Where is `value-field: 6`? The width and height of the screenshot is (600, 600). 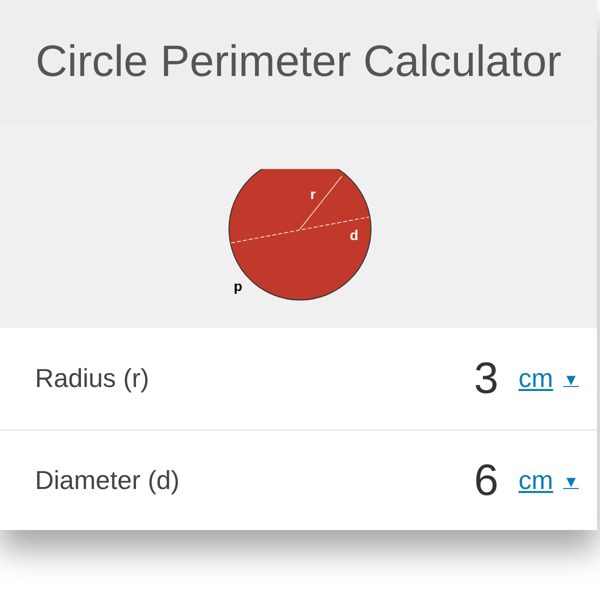 value-field: 6 is located at coordinates (486, 481).